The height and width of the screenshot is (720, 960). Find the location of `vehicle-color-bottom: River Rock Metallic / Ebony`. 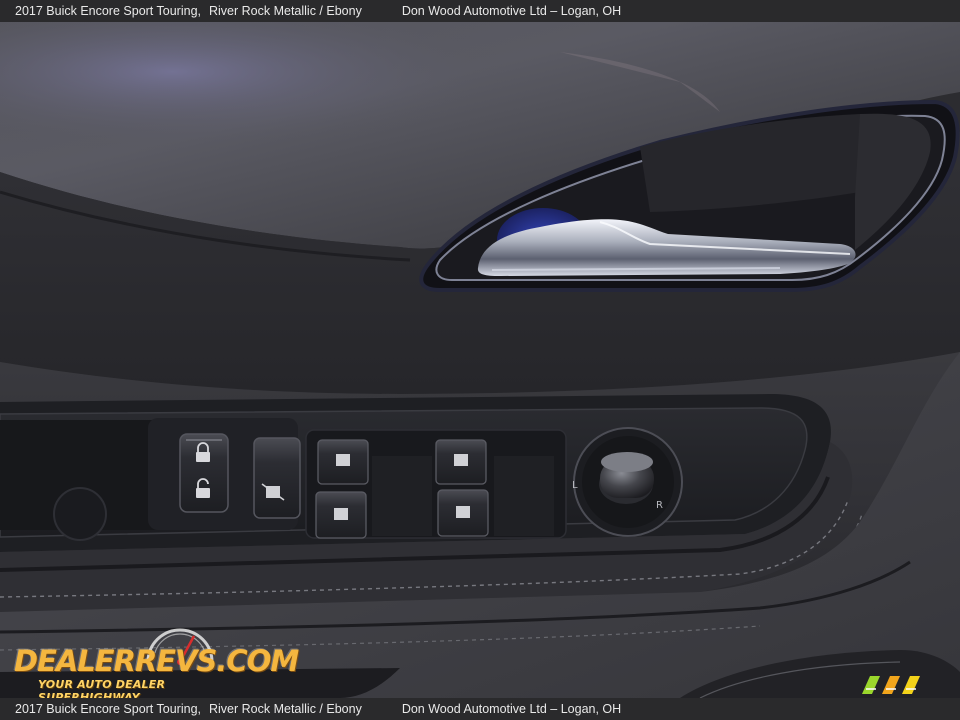

vehicle-color-bottom: River Rock Metallic / Ebony is located at coordinates (285, 709).